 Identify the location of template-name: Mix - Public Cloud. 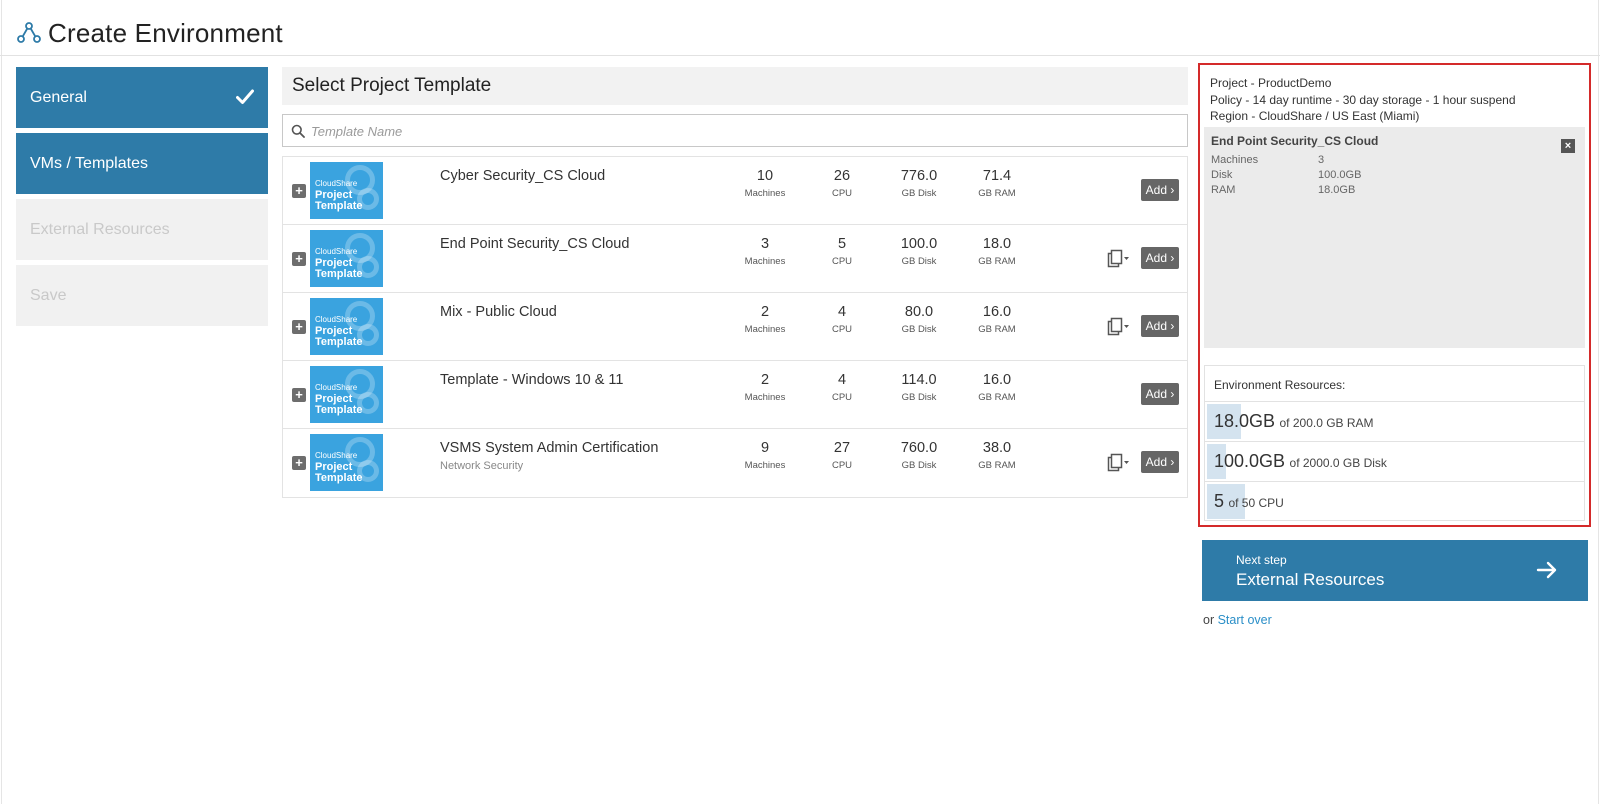
(498, 312).